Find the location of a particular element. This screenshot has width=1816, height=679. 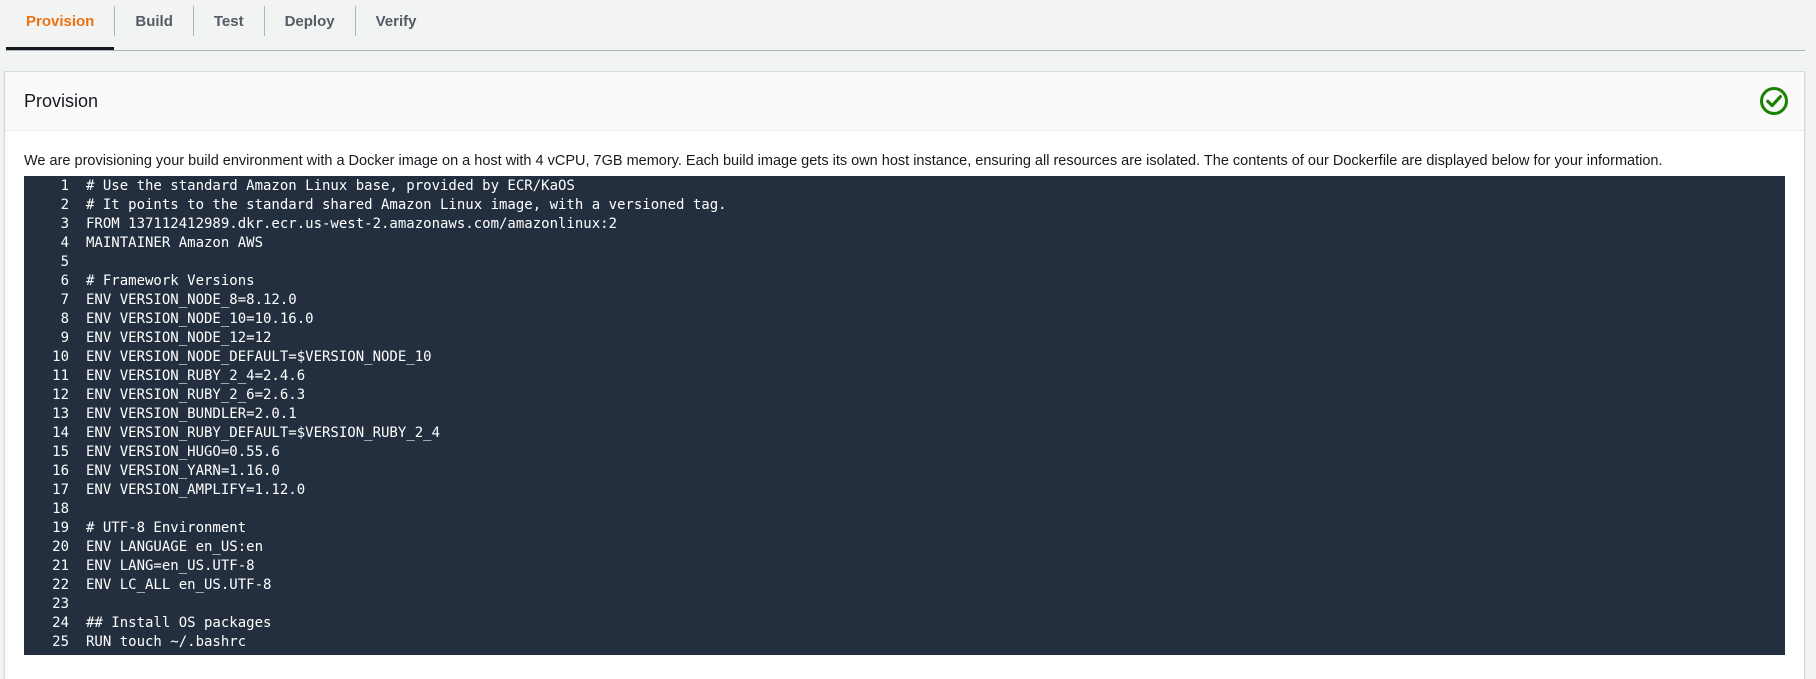

tab-label: Deploy is located at coordinates (309, 21).